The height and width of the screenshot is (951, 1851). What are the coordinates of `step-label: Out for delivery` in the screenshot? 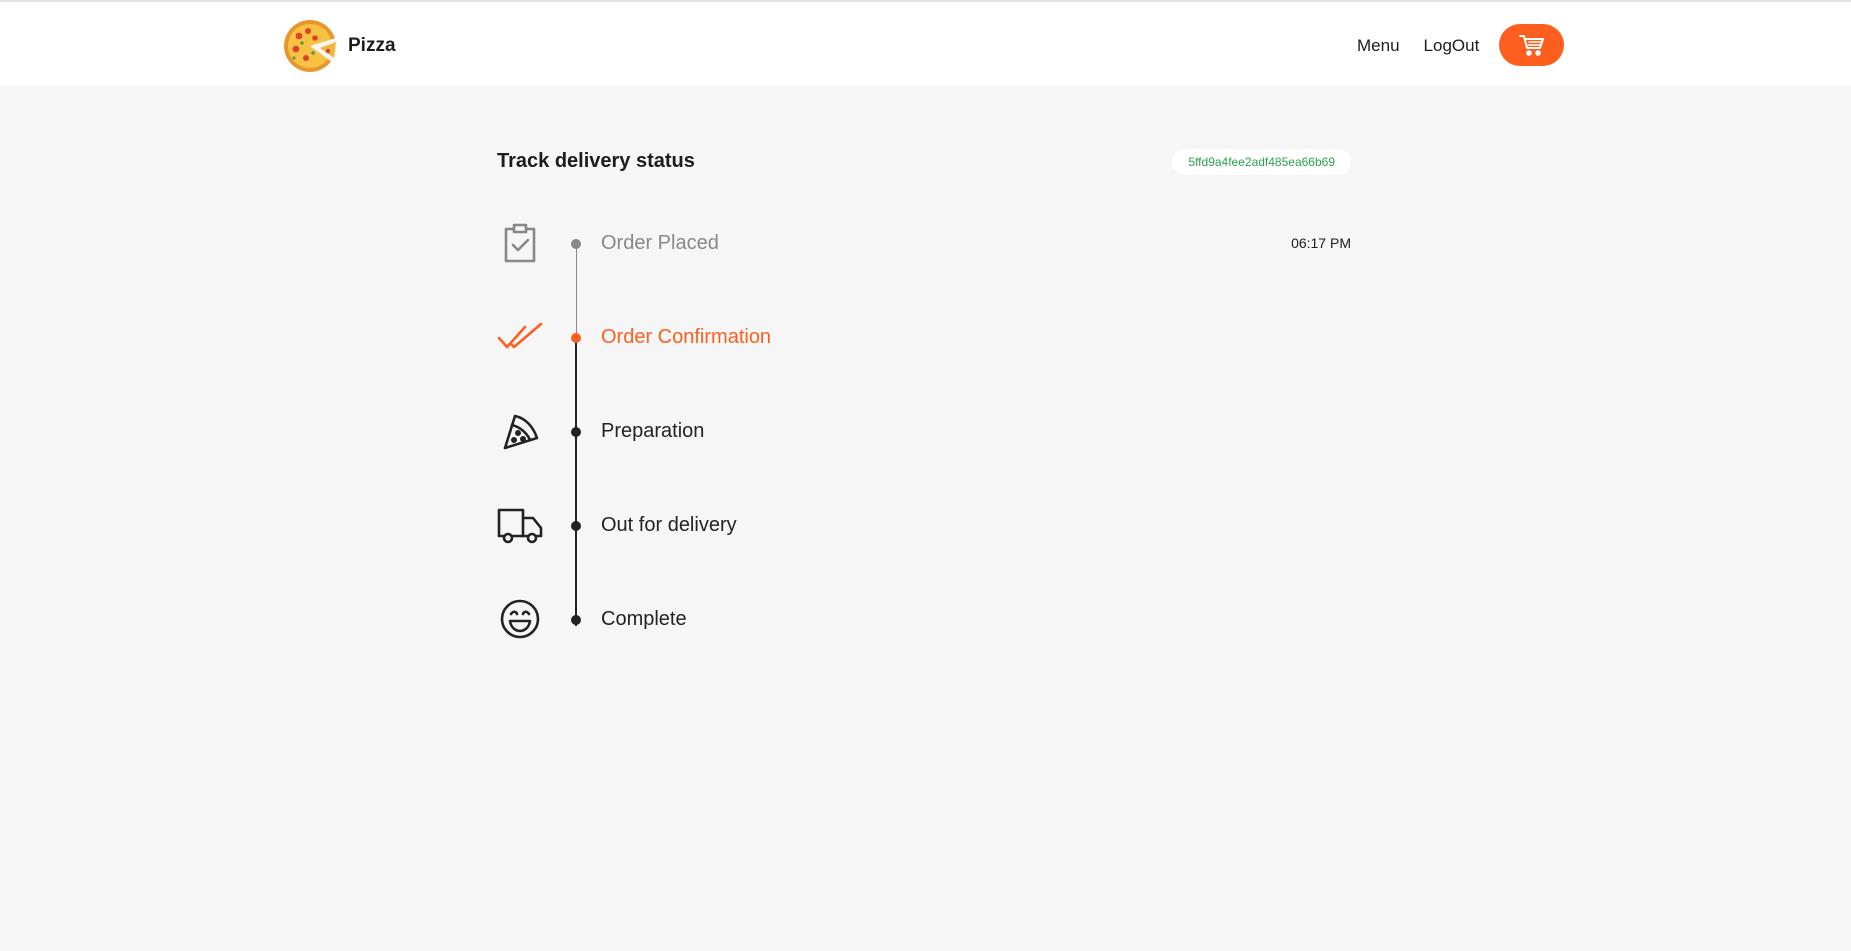 It's located at (669, 525).